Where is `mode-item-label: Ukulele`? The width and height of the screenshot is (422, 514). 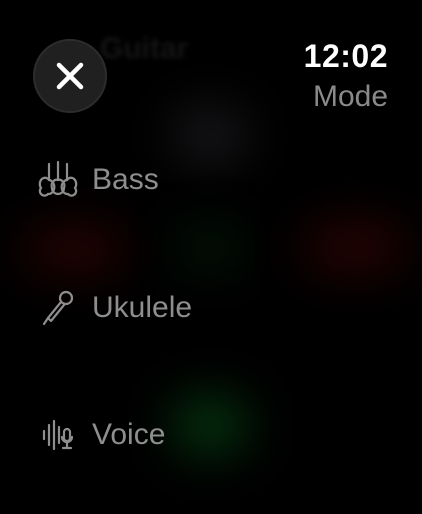 mode-item-label: Ukulele is located at coordinates (142, 307).